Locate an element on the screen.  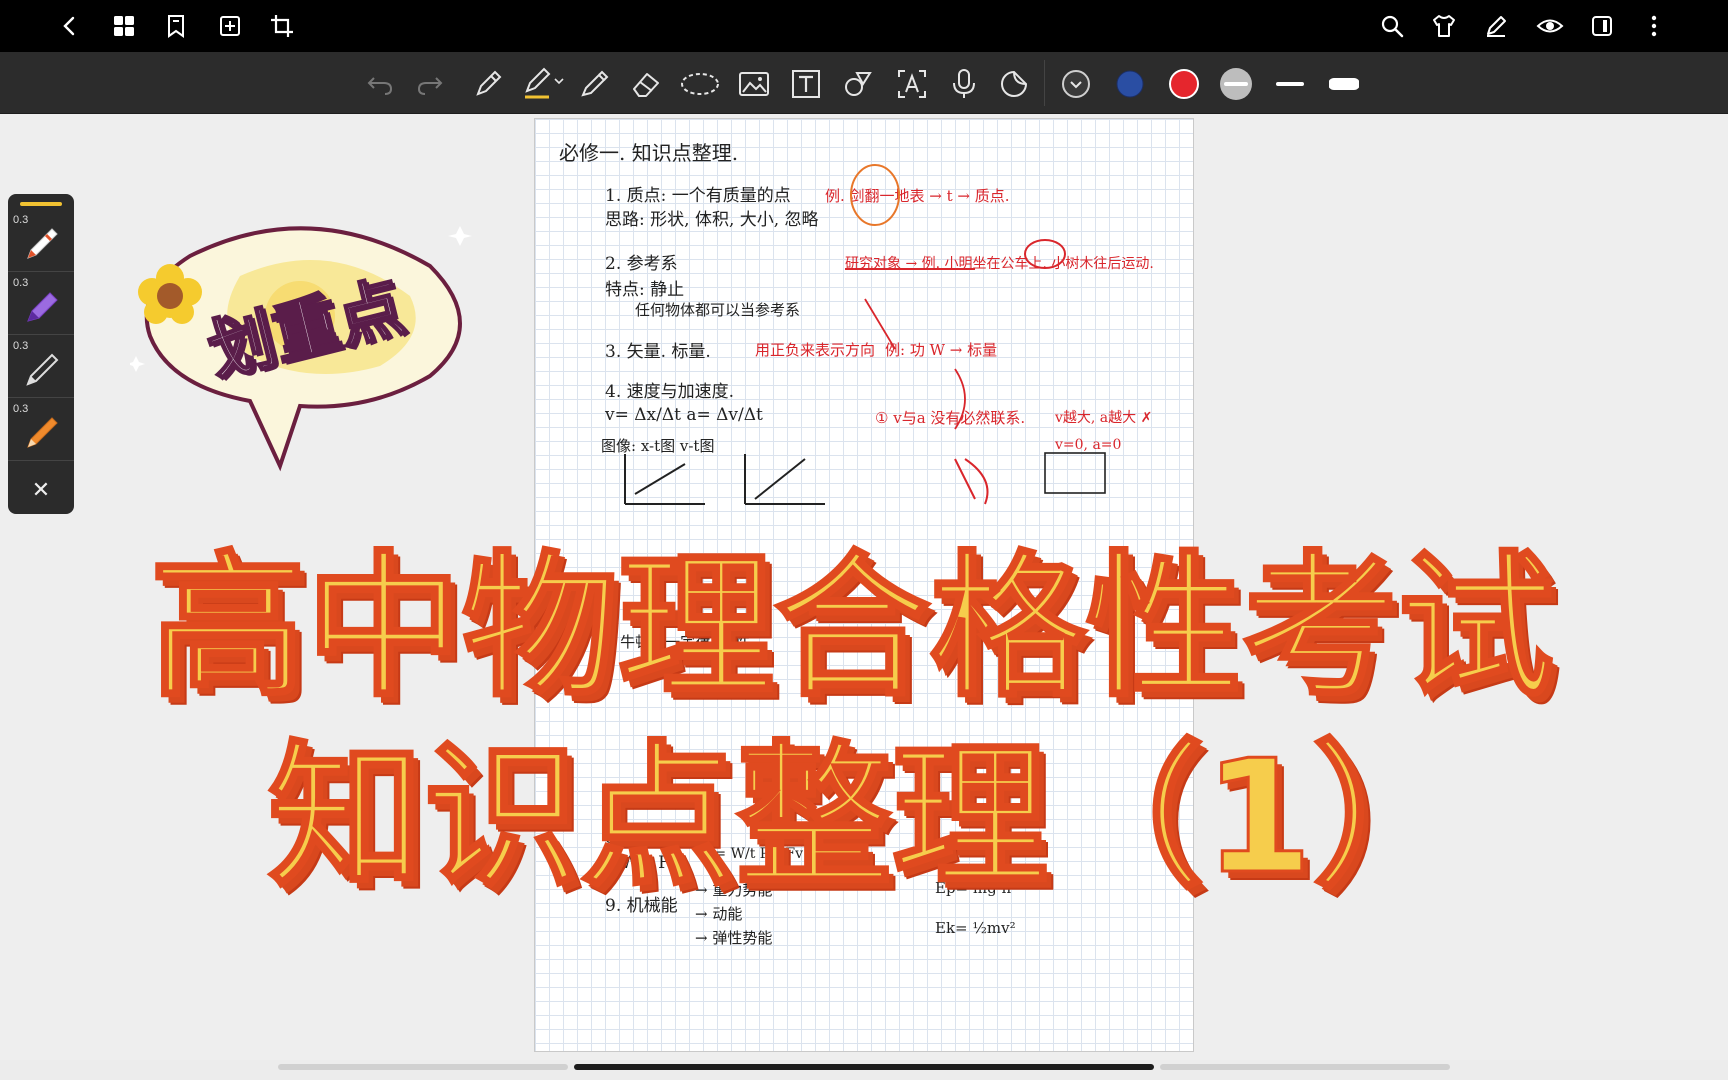
lasso-icon is located at coordinates (700, 84).